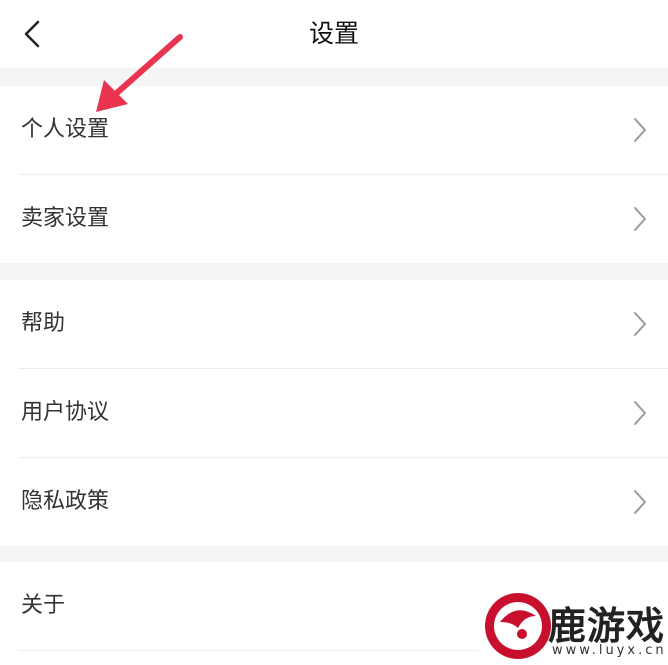  What do you see at coordinates (607, 626) in the screenshot?
I see `watermark-text: 鹿游戏` at bounding box center [607, 626].